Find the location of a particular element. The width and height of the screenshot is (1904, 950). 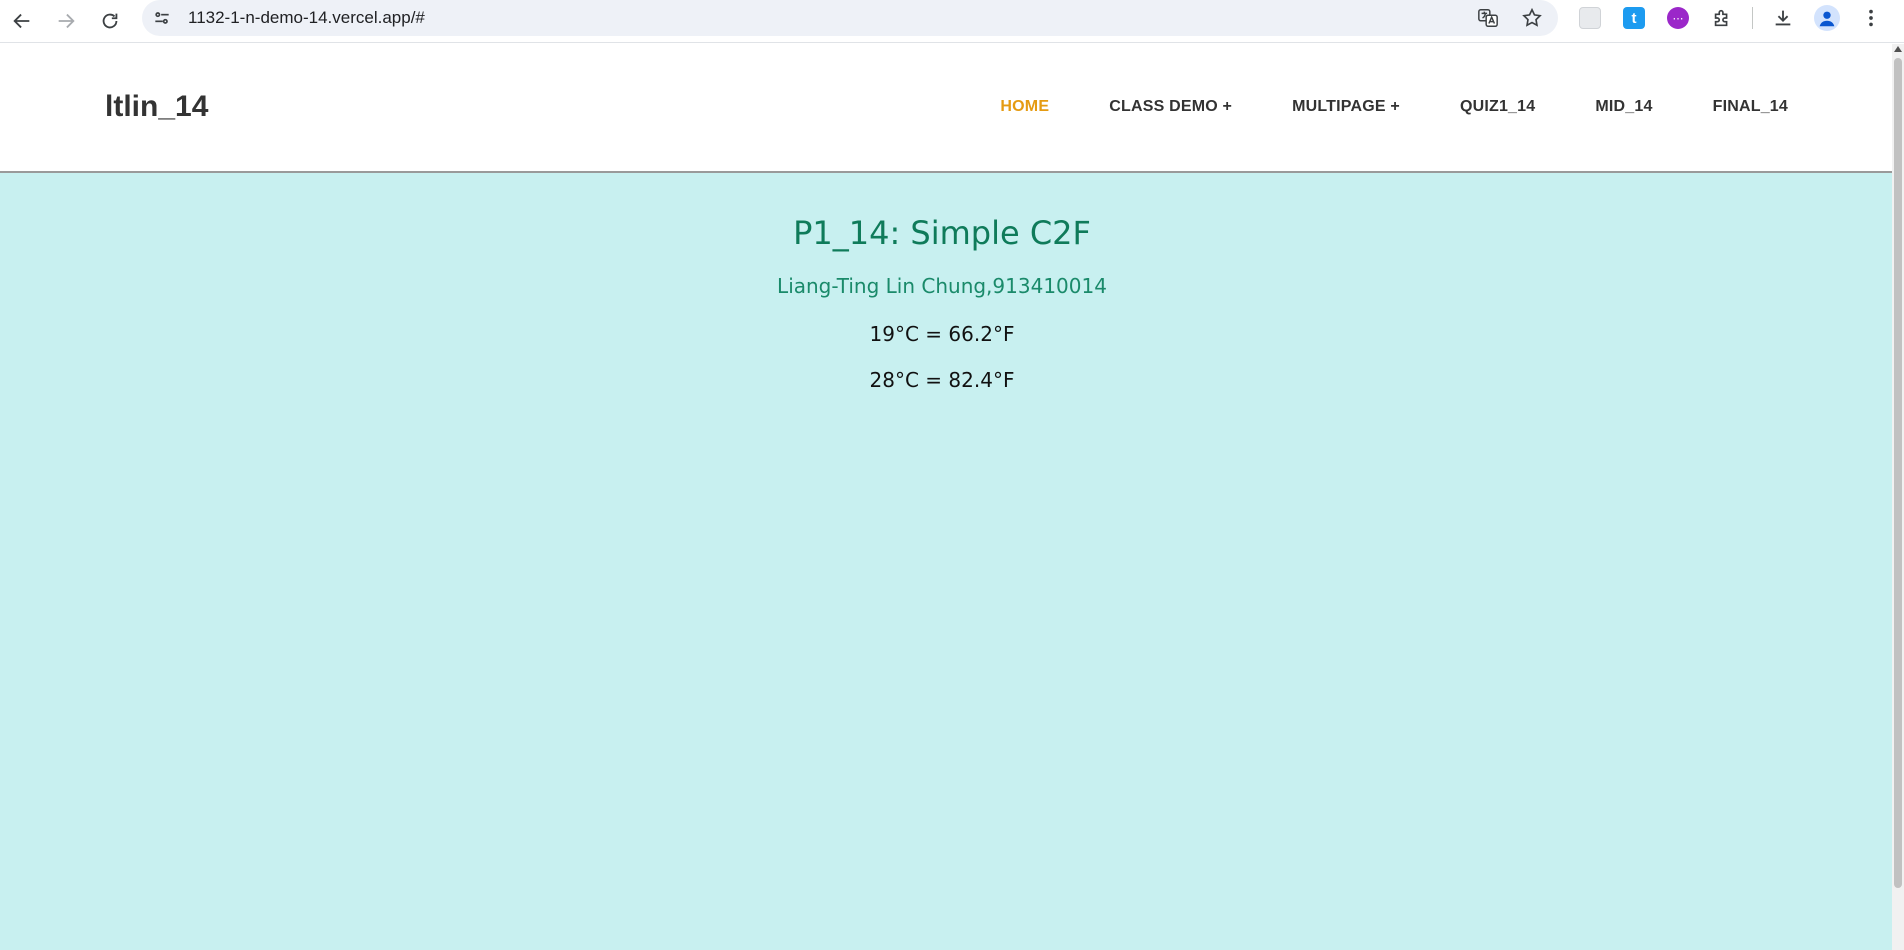

author-line: Liang-Ting Lin Chung,913410014 is located at coordinates (942, 286).